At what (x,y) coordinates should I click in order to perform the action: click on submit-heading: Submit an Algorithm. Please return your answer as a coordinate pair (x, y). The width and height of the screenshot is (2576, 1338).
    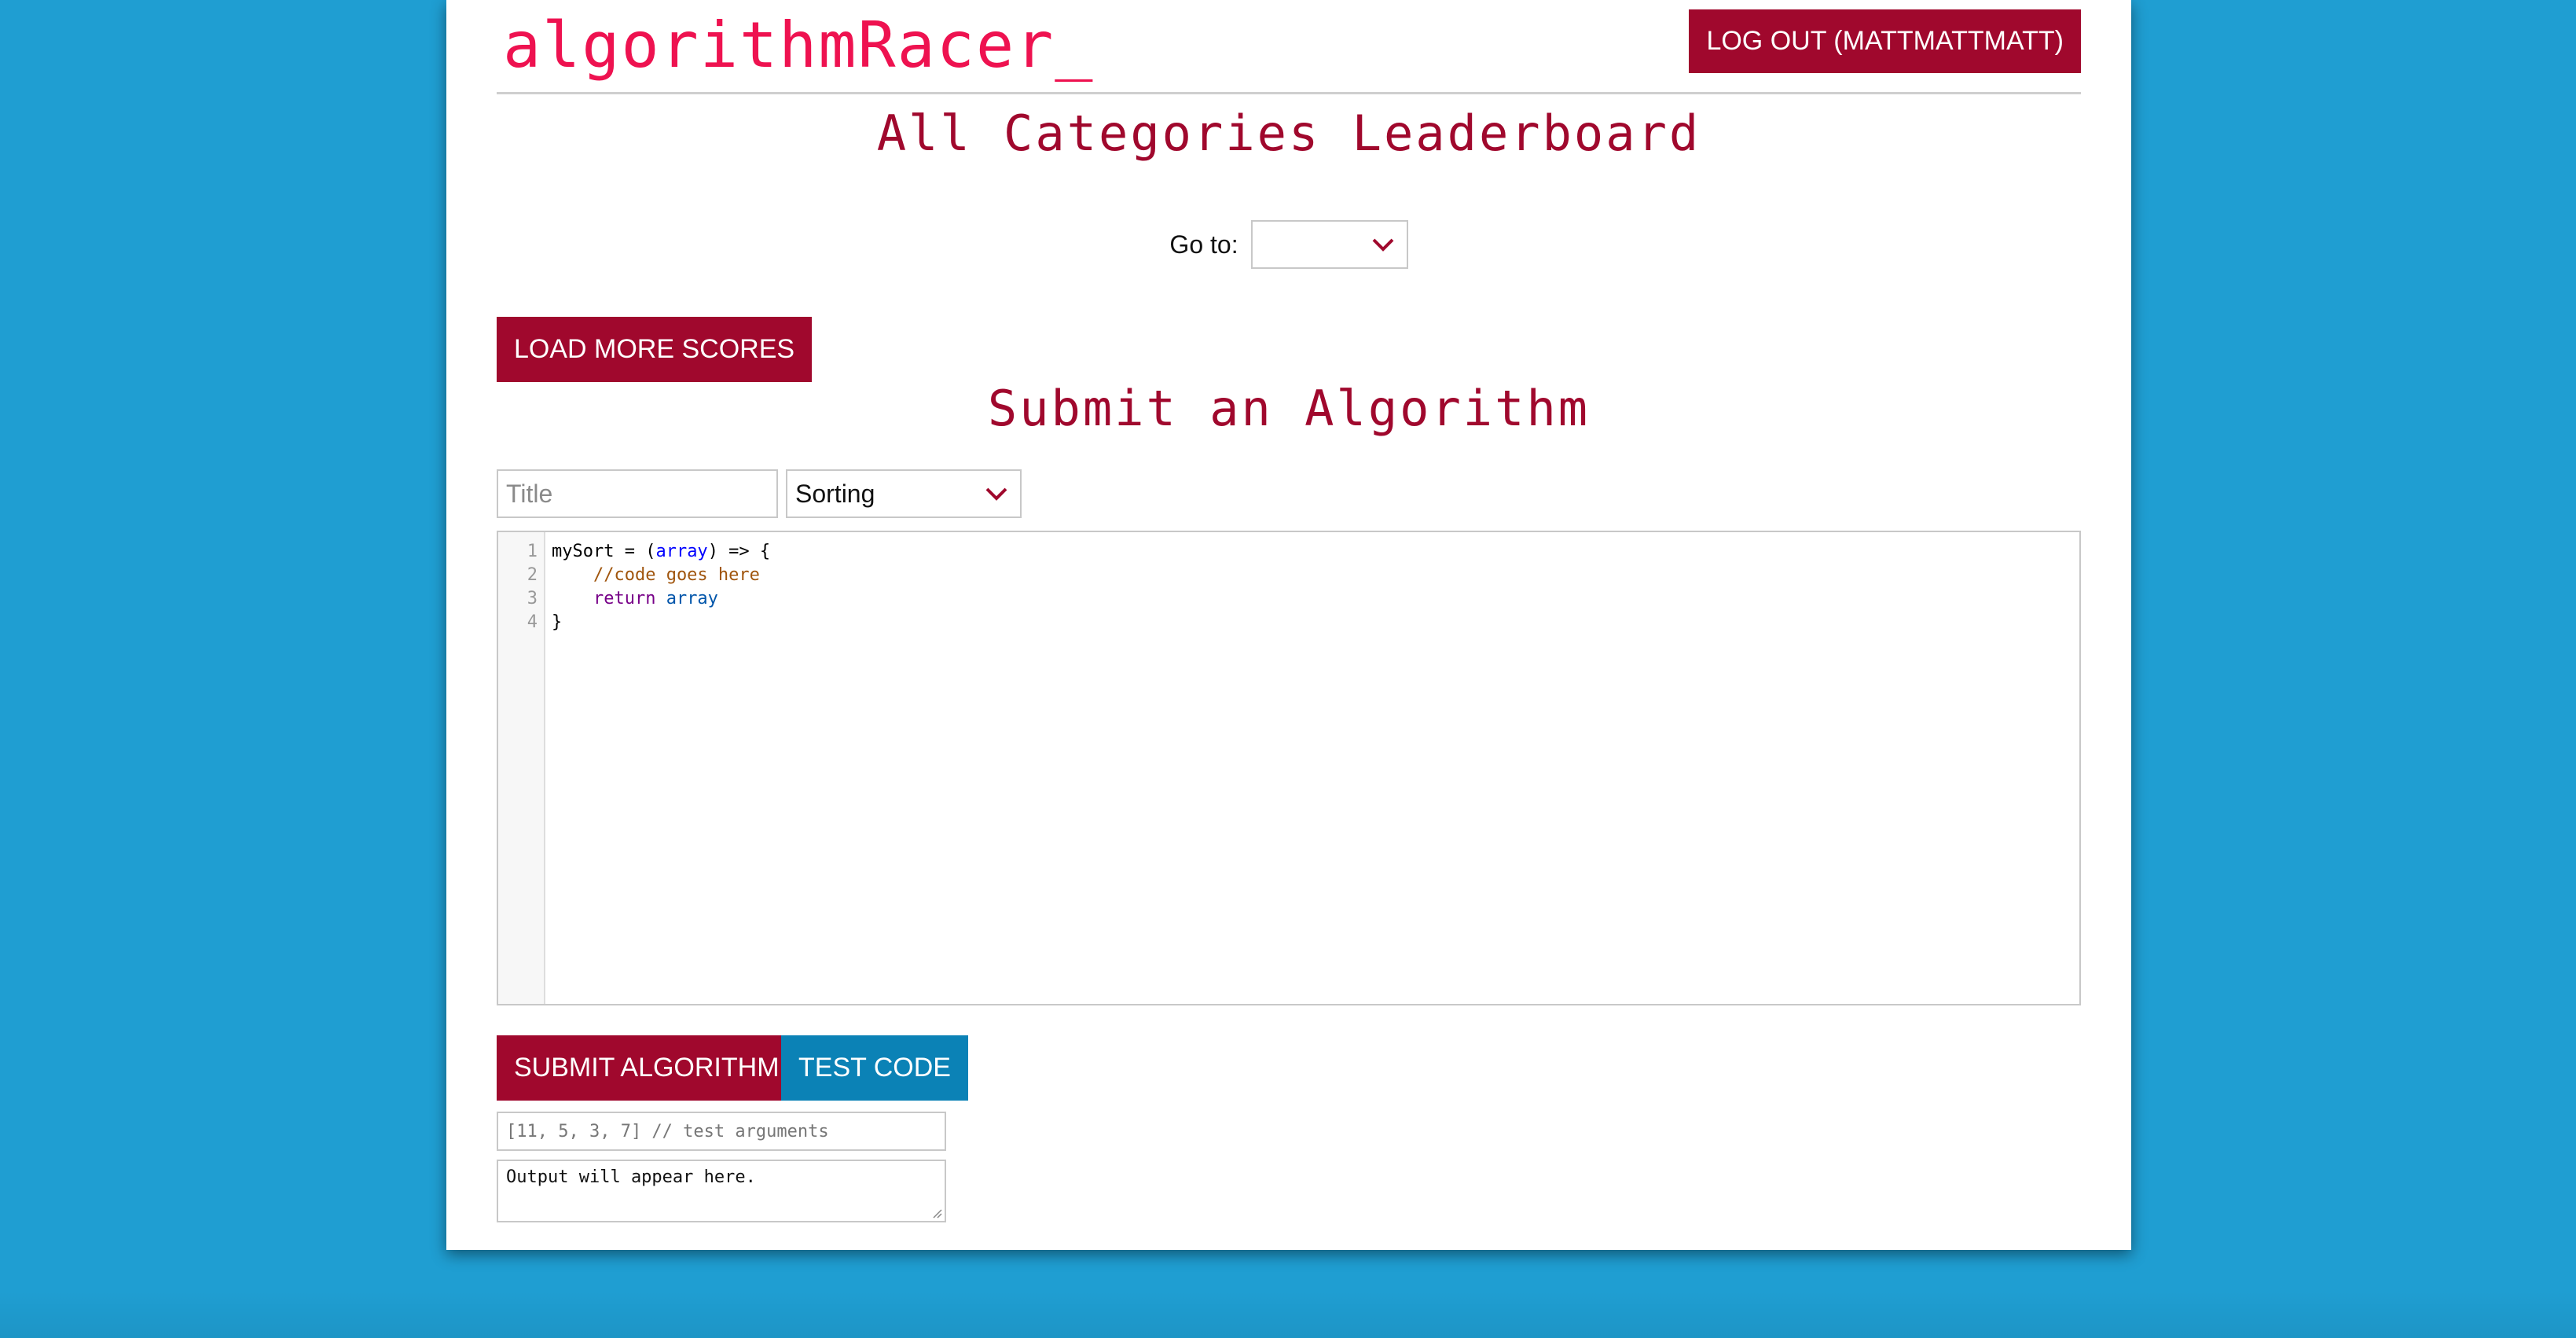
    Looking at the image, I should click on (1289, 408).